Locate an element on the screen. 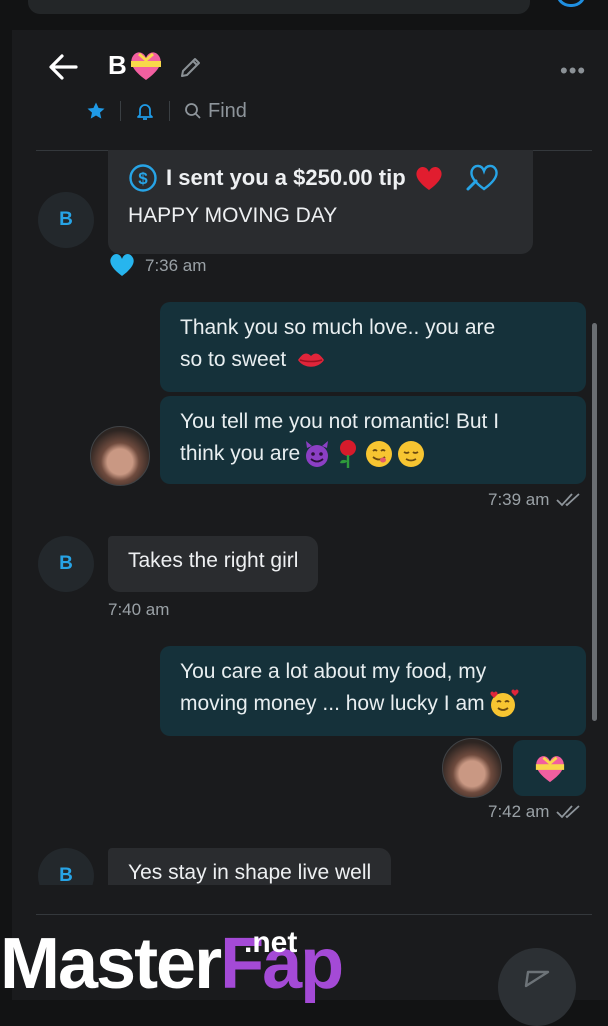 The width and height of the screenshot is (608, 1026). message-text: Thank you so much love.. you are is located at coordinates (338, 327).